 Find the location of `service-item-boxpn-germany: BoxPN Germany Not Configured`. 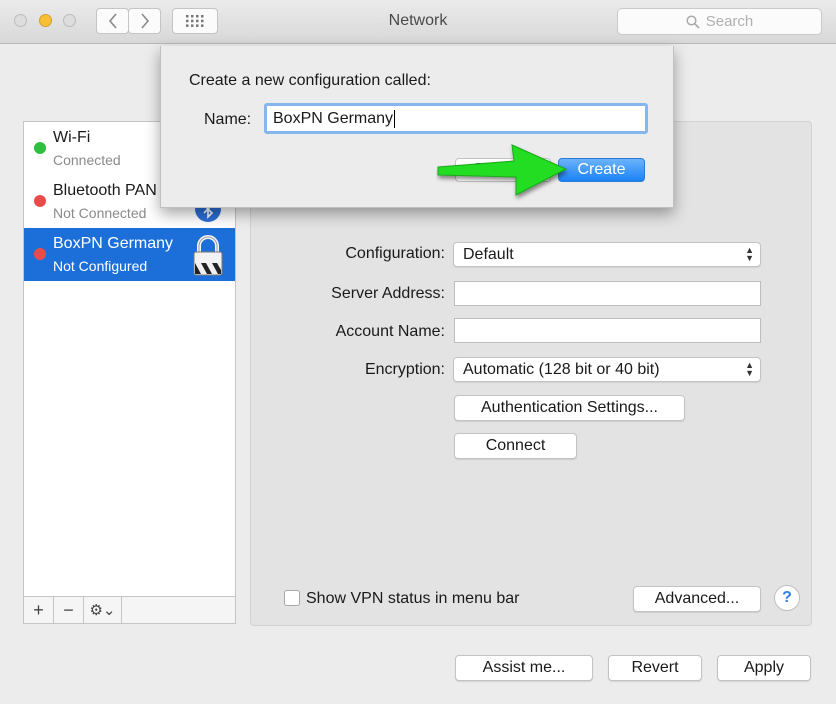

service-item-boxpn-germany: BoxPN Germany Not Configured is located at coordinates (129, 254).